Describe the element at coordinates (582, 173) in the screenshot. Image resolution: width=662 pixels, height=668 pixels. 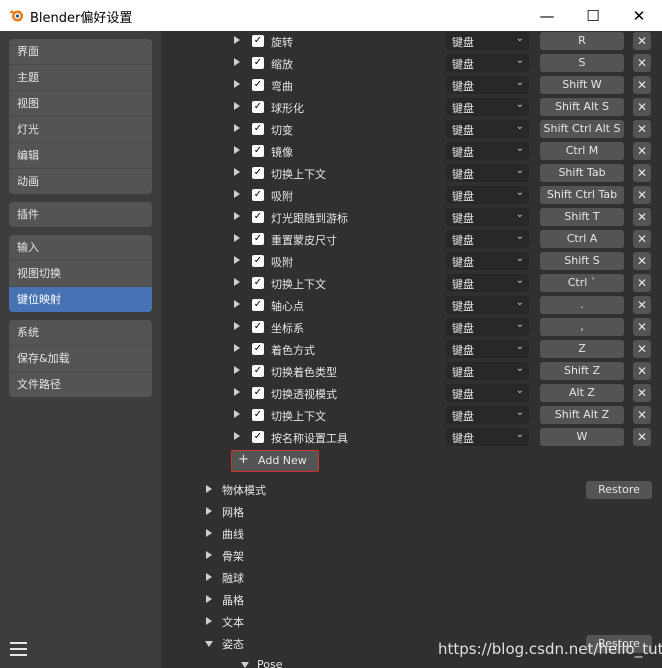
I see `key-binding-button: Shift Tab` at that location.